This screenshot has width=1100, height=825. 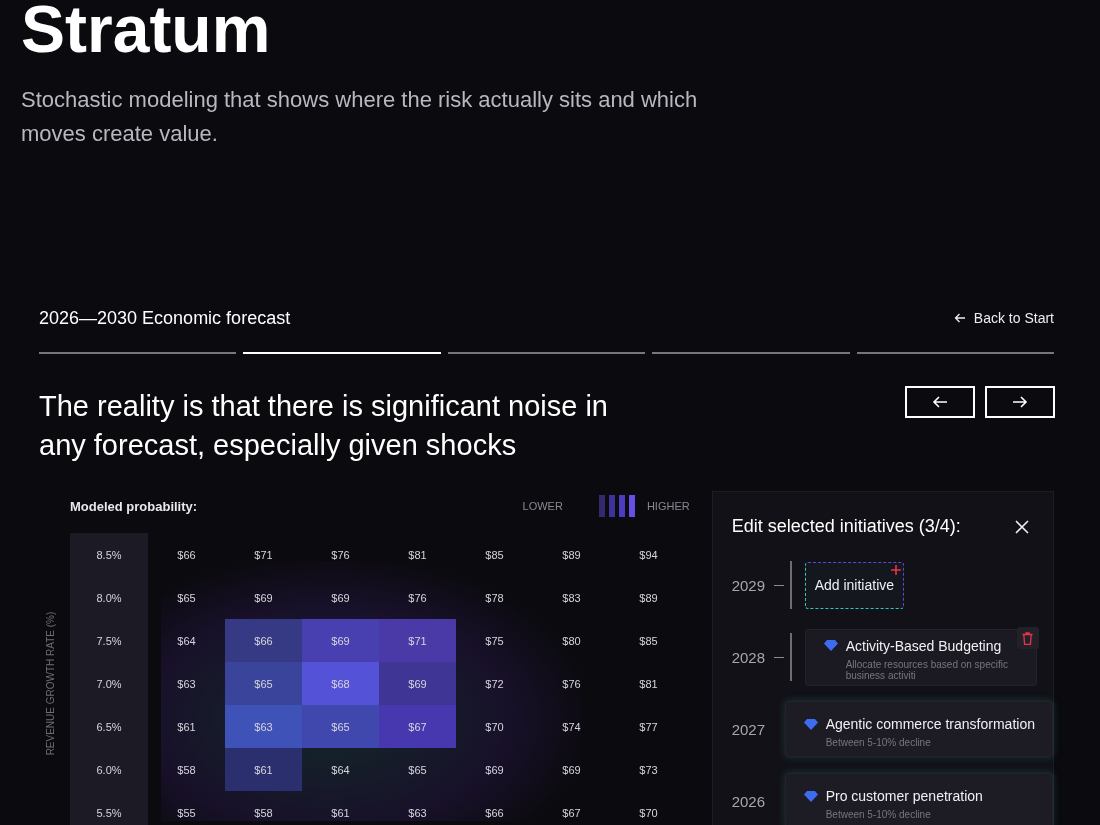 I want to click on legend-label: LOWER, so click(x=542, y=506).